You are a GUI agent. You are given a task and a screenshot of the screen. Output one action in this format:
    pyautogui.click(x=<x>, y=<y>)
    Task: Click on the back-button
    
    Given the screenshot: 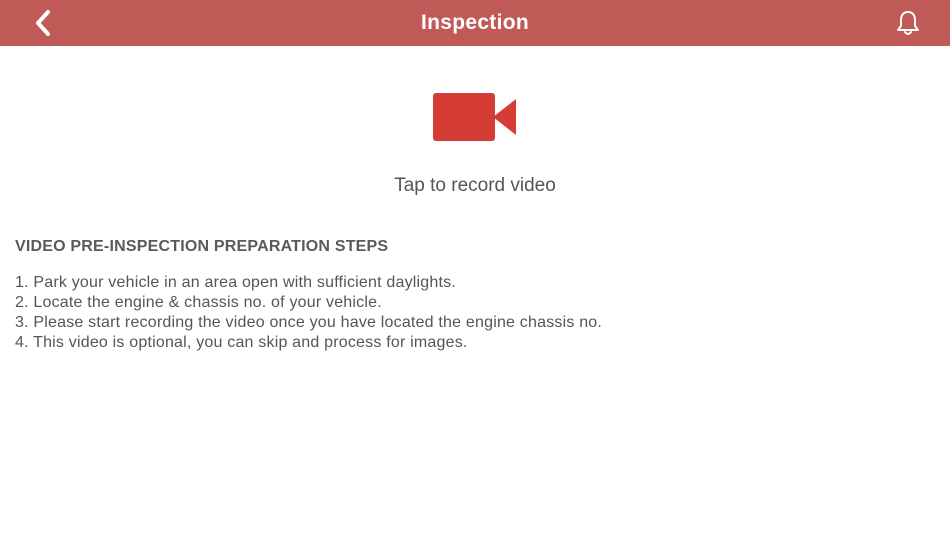 What is the action you would take?
    pyautogui.click(x=43, y=23)
    